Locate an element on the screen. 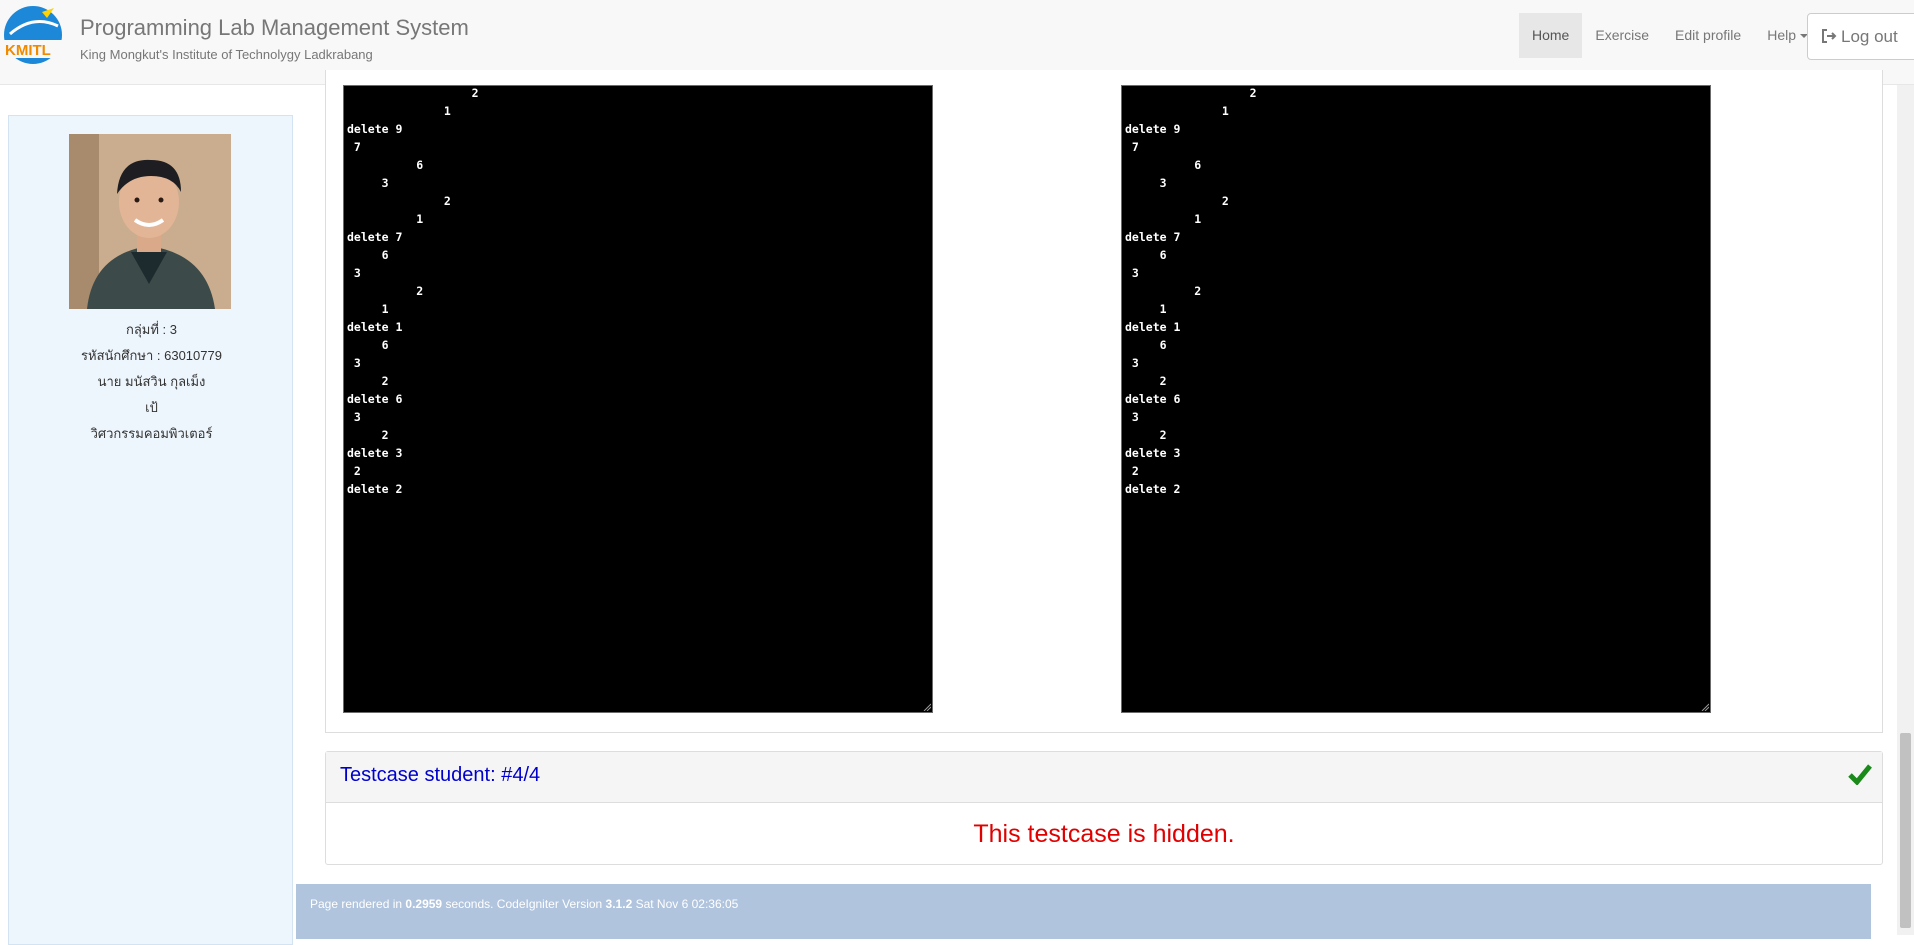  nav-edit-profile-label: Edit profile is located at coordinates (1708, 35).